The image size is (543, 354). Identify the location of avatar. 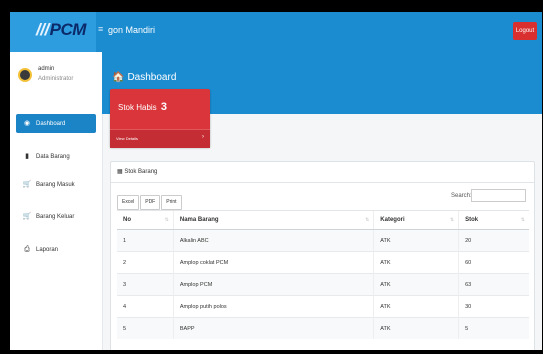
(25, 75).